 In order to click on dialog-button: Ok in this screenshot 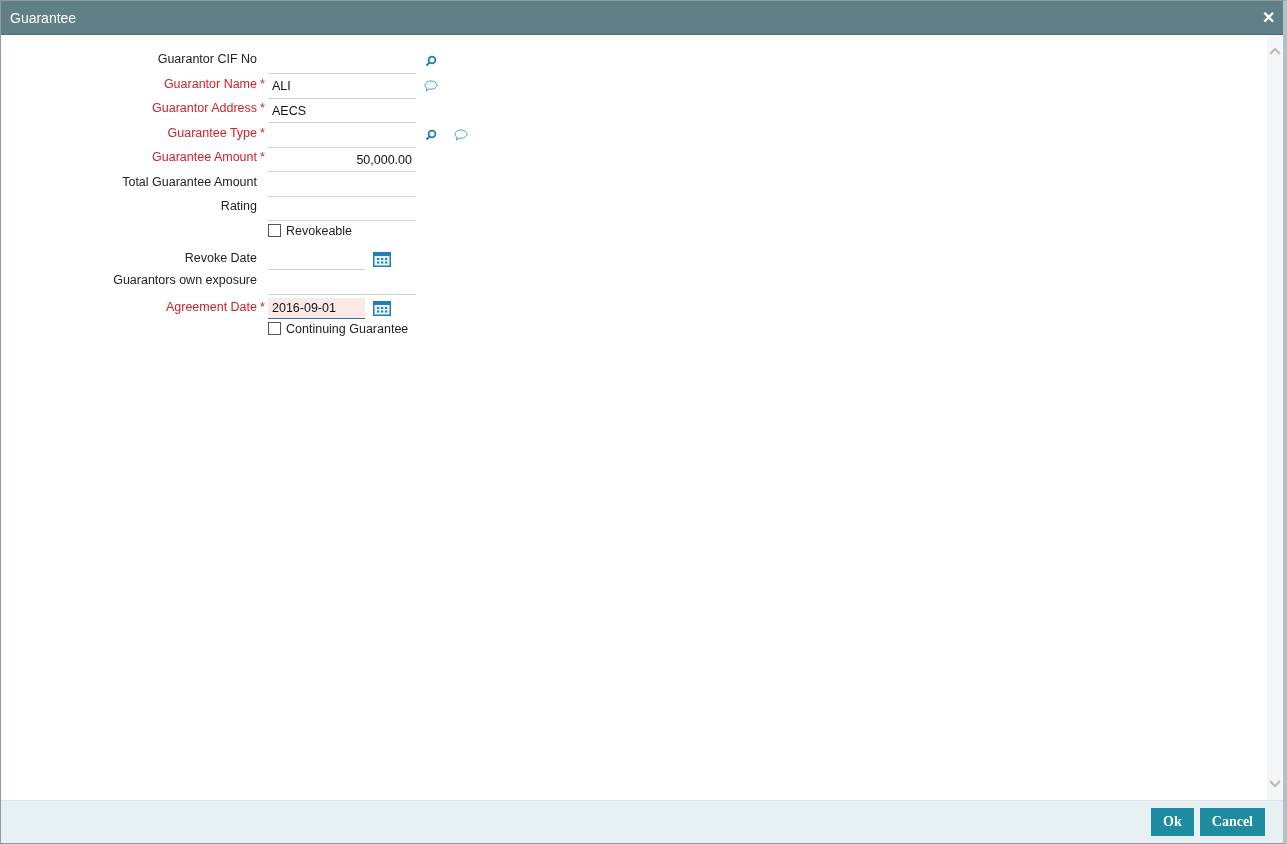, I will do `click(1172, 822)`.